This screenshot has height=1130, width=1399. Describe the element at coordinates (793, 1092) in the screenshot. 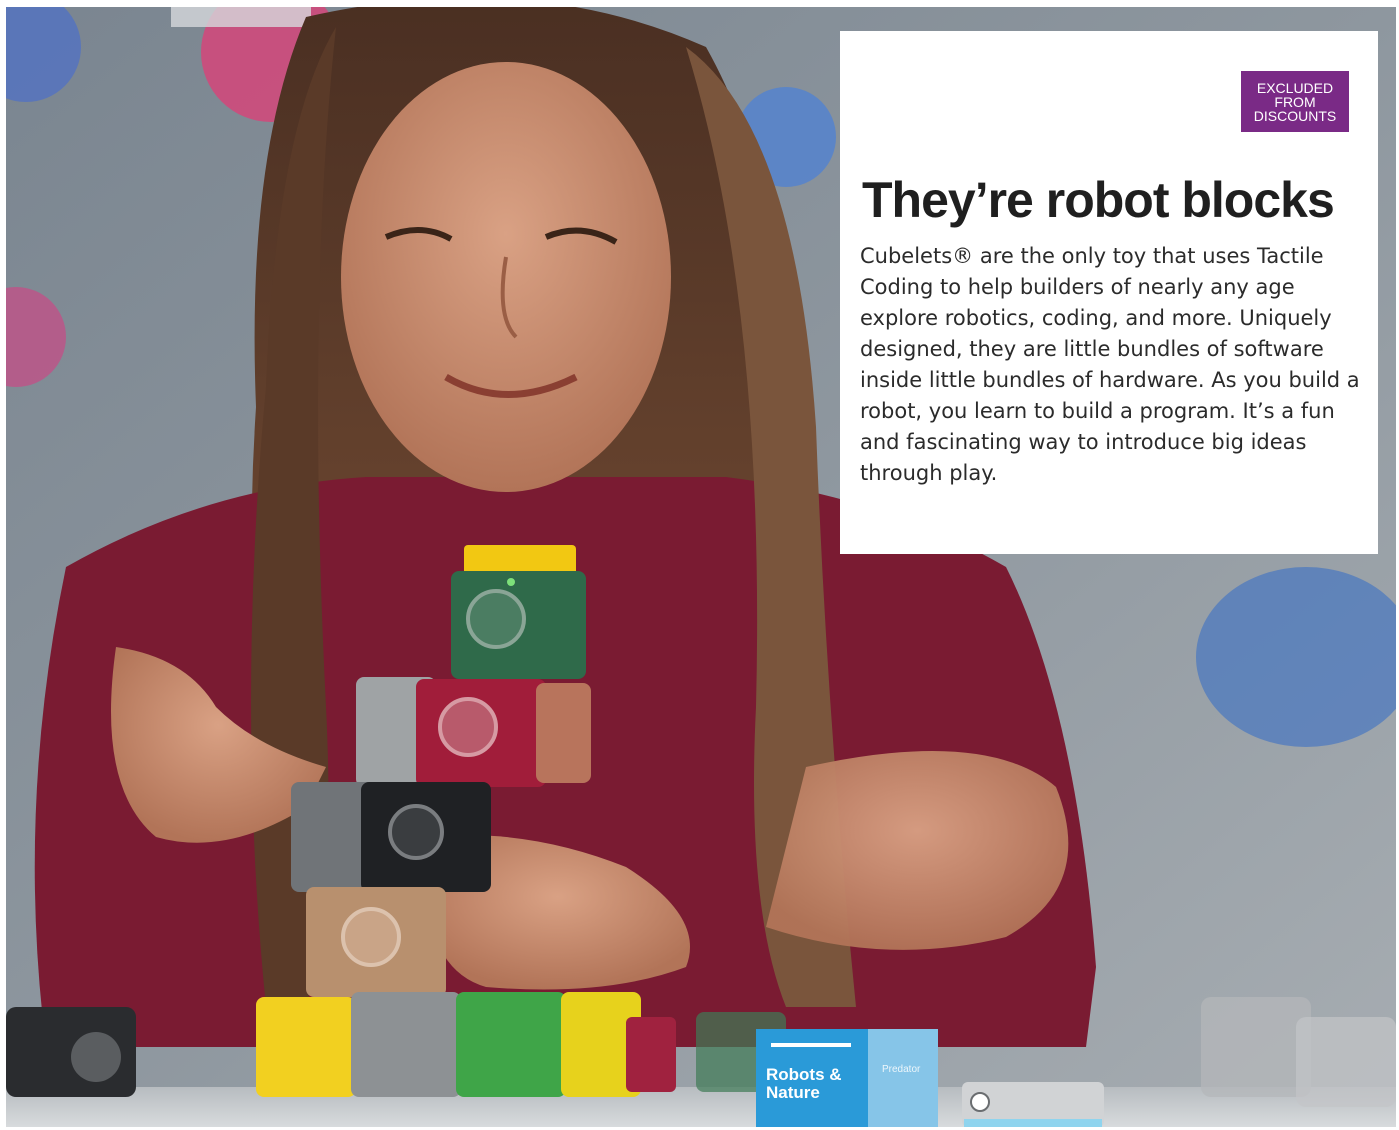

I see `product-box-title-line2: Nature` at that location.